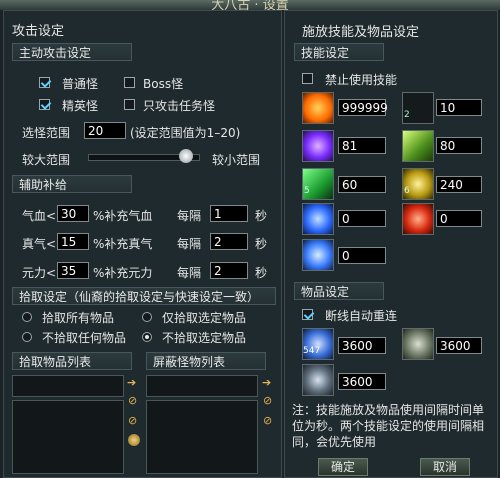  What do you see at coordinates (202, 437) in the screenshot?
I see `block-list` at bounding box center [202, 437].